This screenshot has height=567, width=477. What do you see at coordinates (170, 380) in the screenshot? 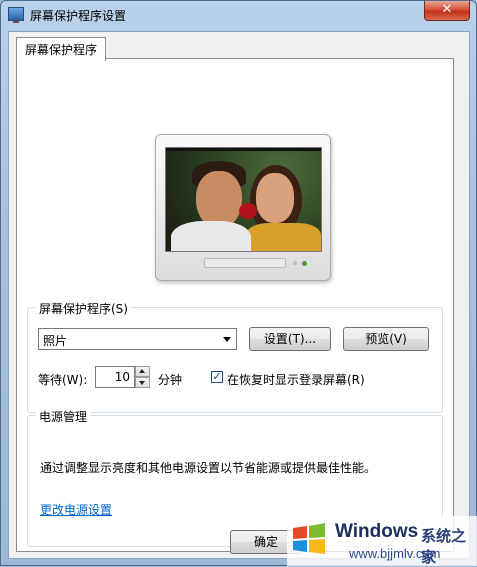
I see `wait-unit-label: 分钟` at bounding box center [170, 380].